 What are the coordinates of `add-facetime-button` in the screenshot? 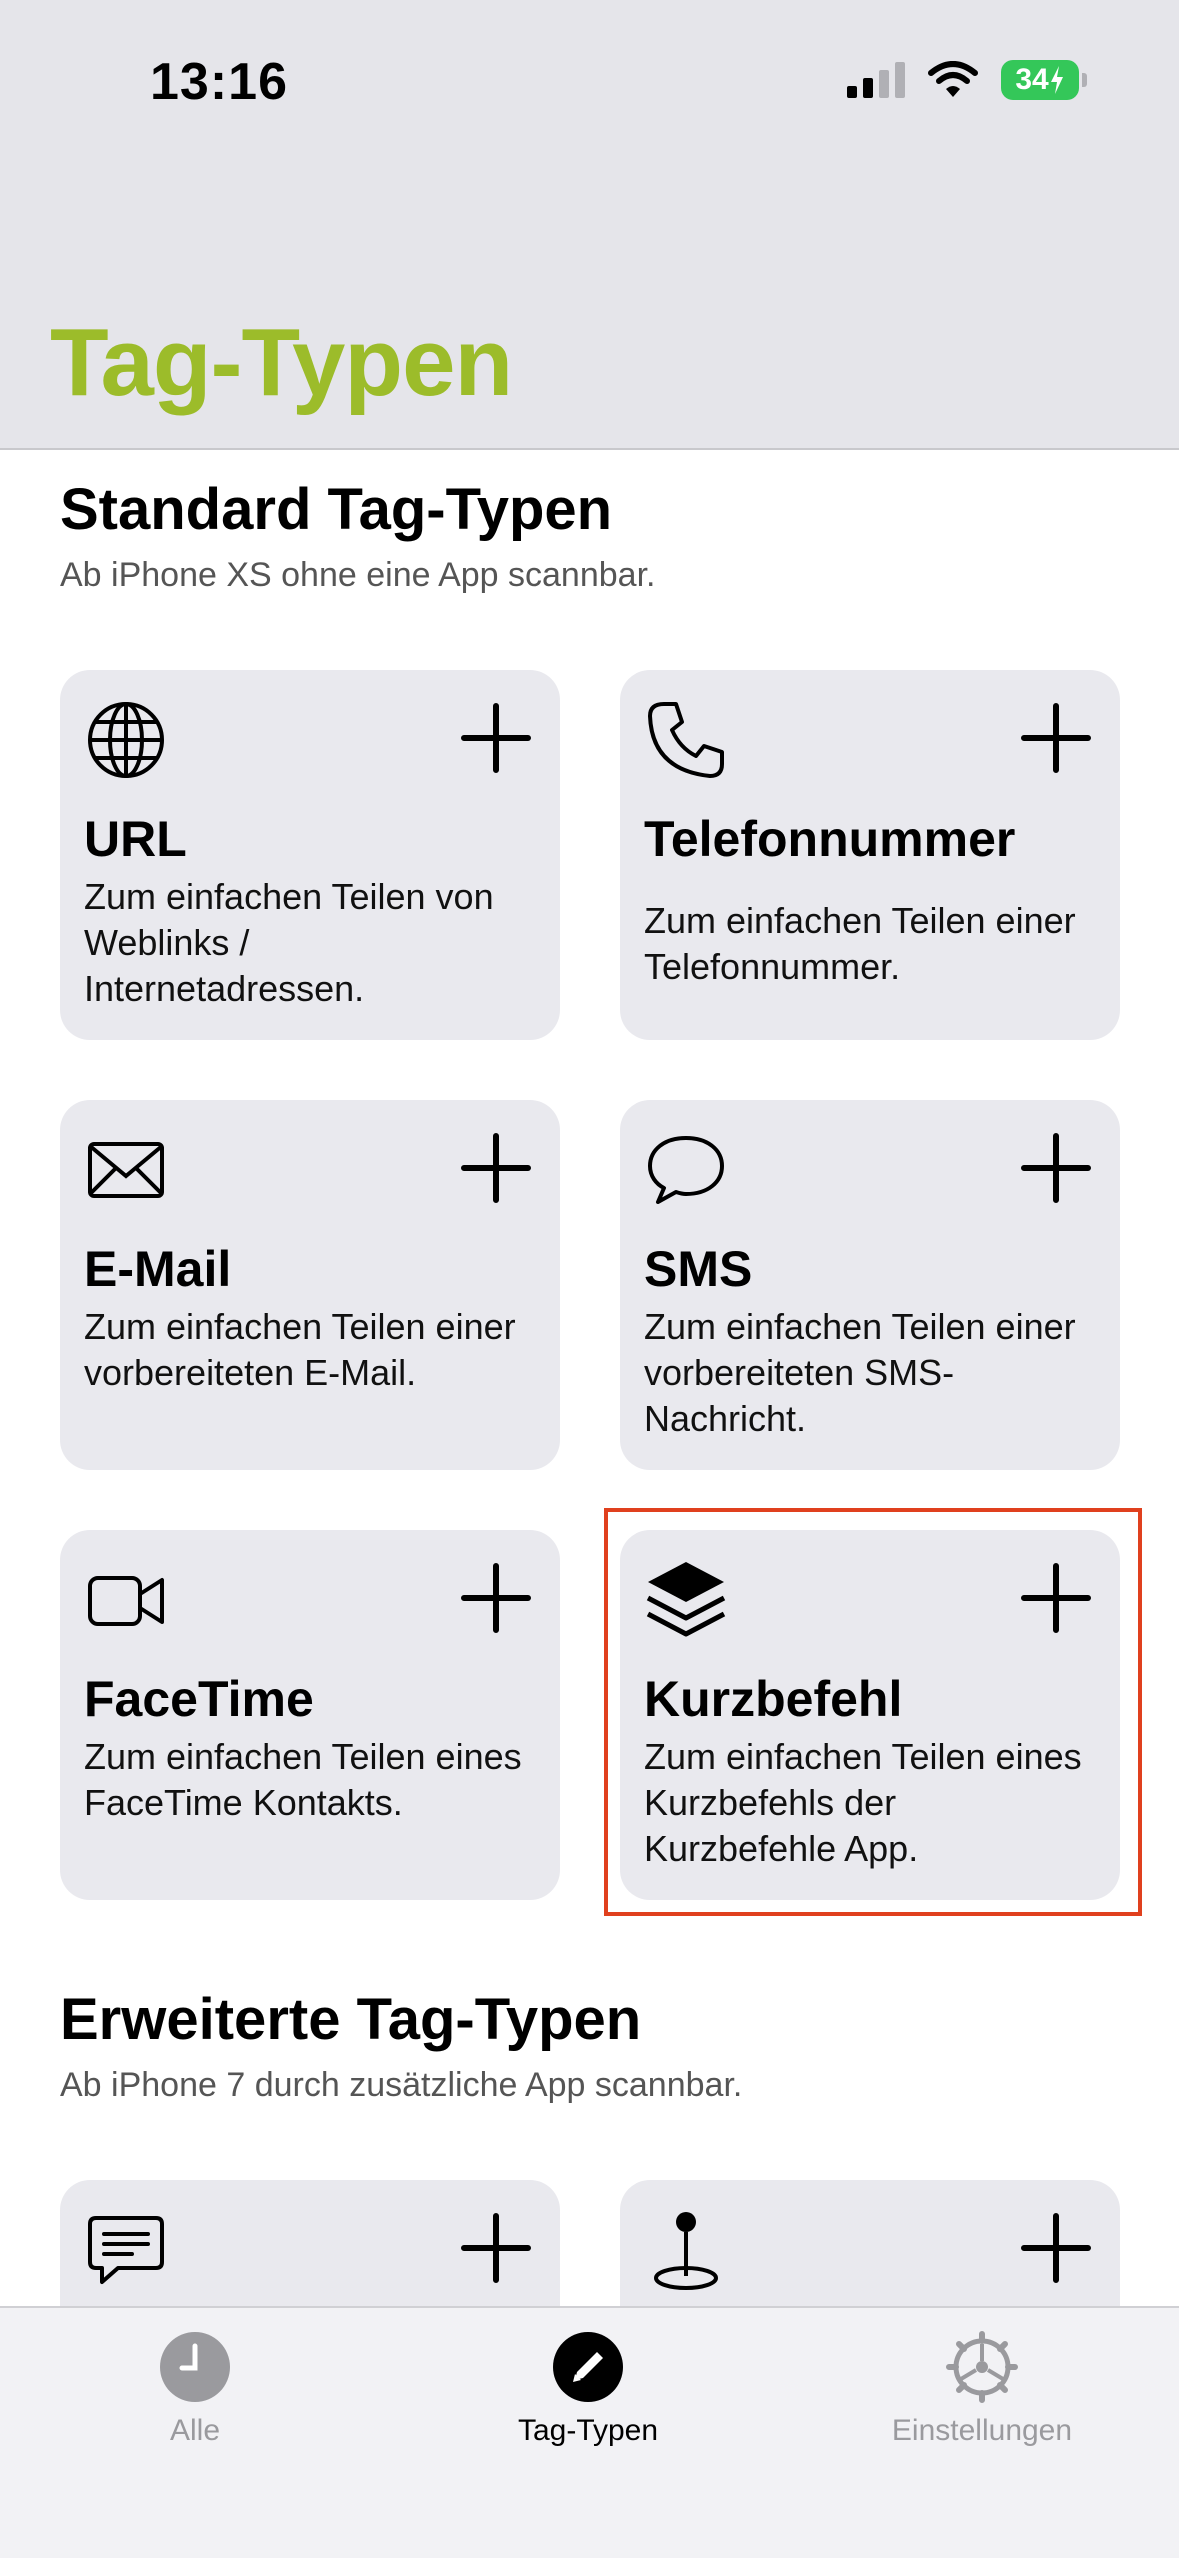 It's located at (496, 1598).